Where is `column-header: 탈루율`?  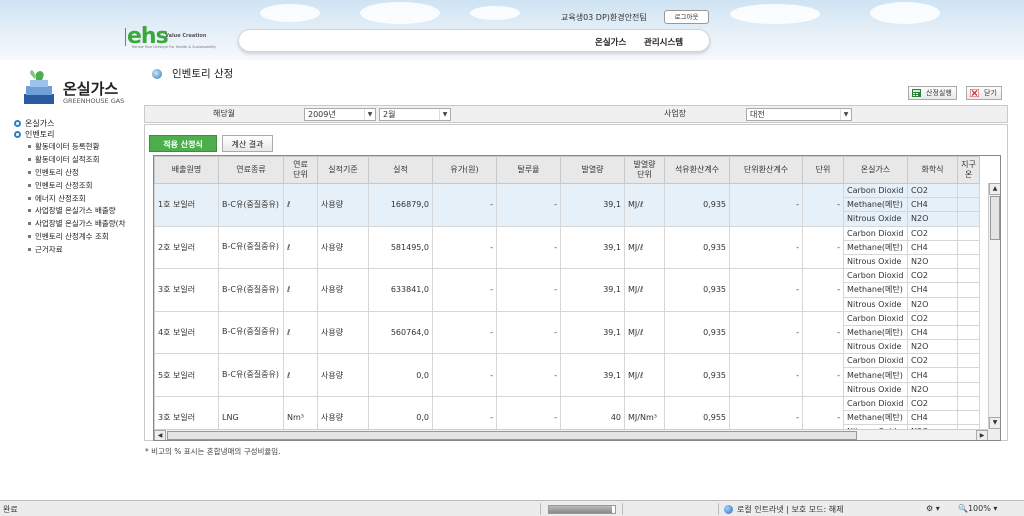 column-header: 탈루율 is located at coordinates (528, 170).